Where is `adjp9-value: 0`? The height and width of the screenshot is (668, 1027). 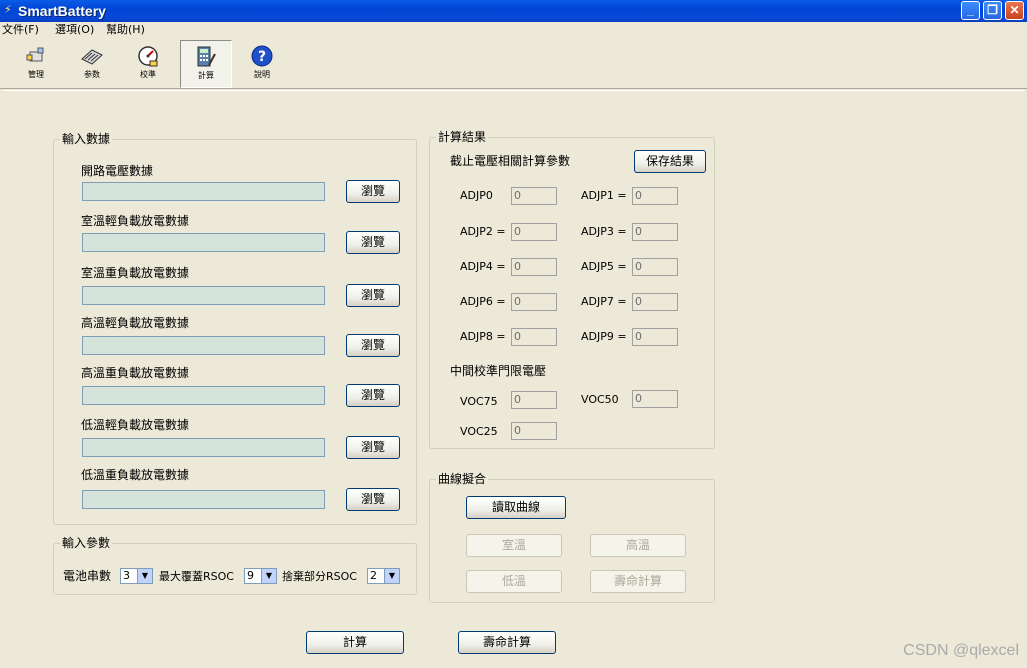
adjp9-value: 0 is located at coordinates (655, 337).